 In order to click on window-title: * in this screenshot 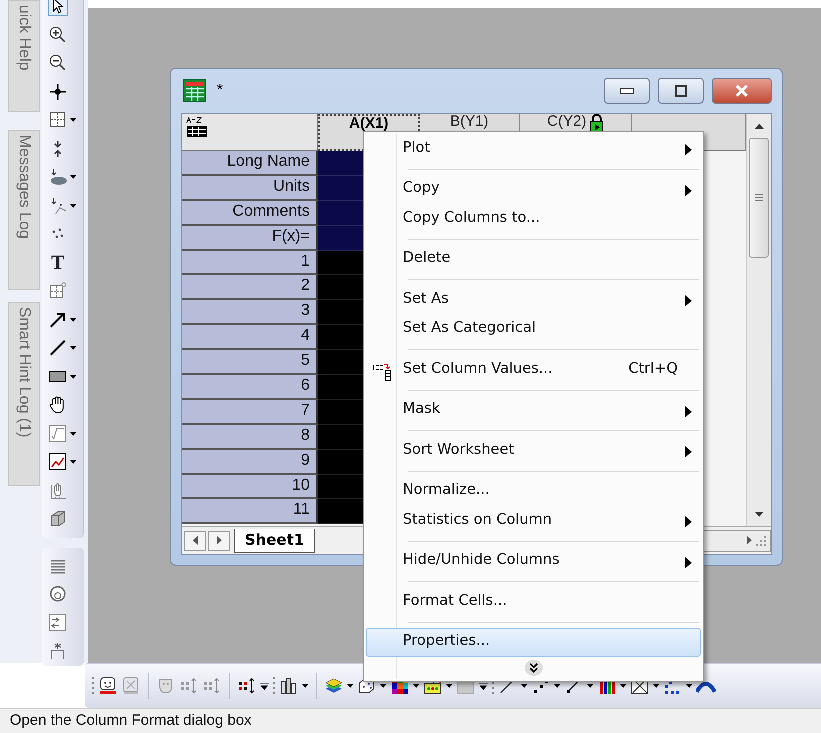, I will do `click(220, 91)`.